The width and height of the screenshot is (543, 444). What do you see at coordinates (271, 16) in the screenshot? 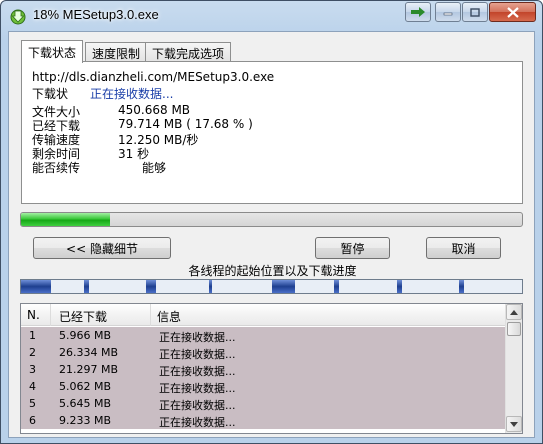
I see `title-bar: 18% MESetup3.0.exe` at bounding box center [271, 16].